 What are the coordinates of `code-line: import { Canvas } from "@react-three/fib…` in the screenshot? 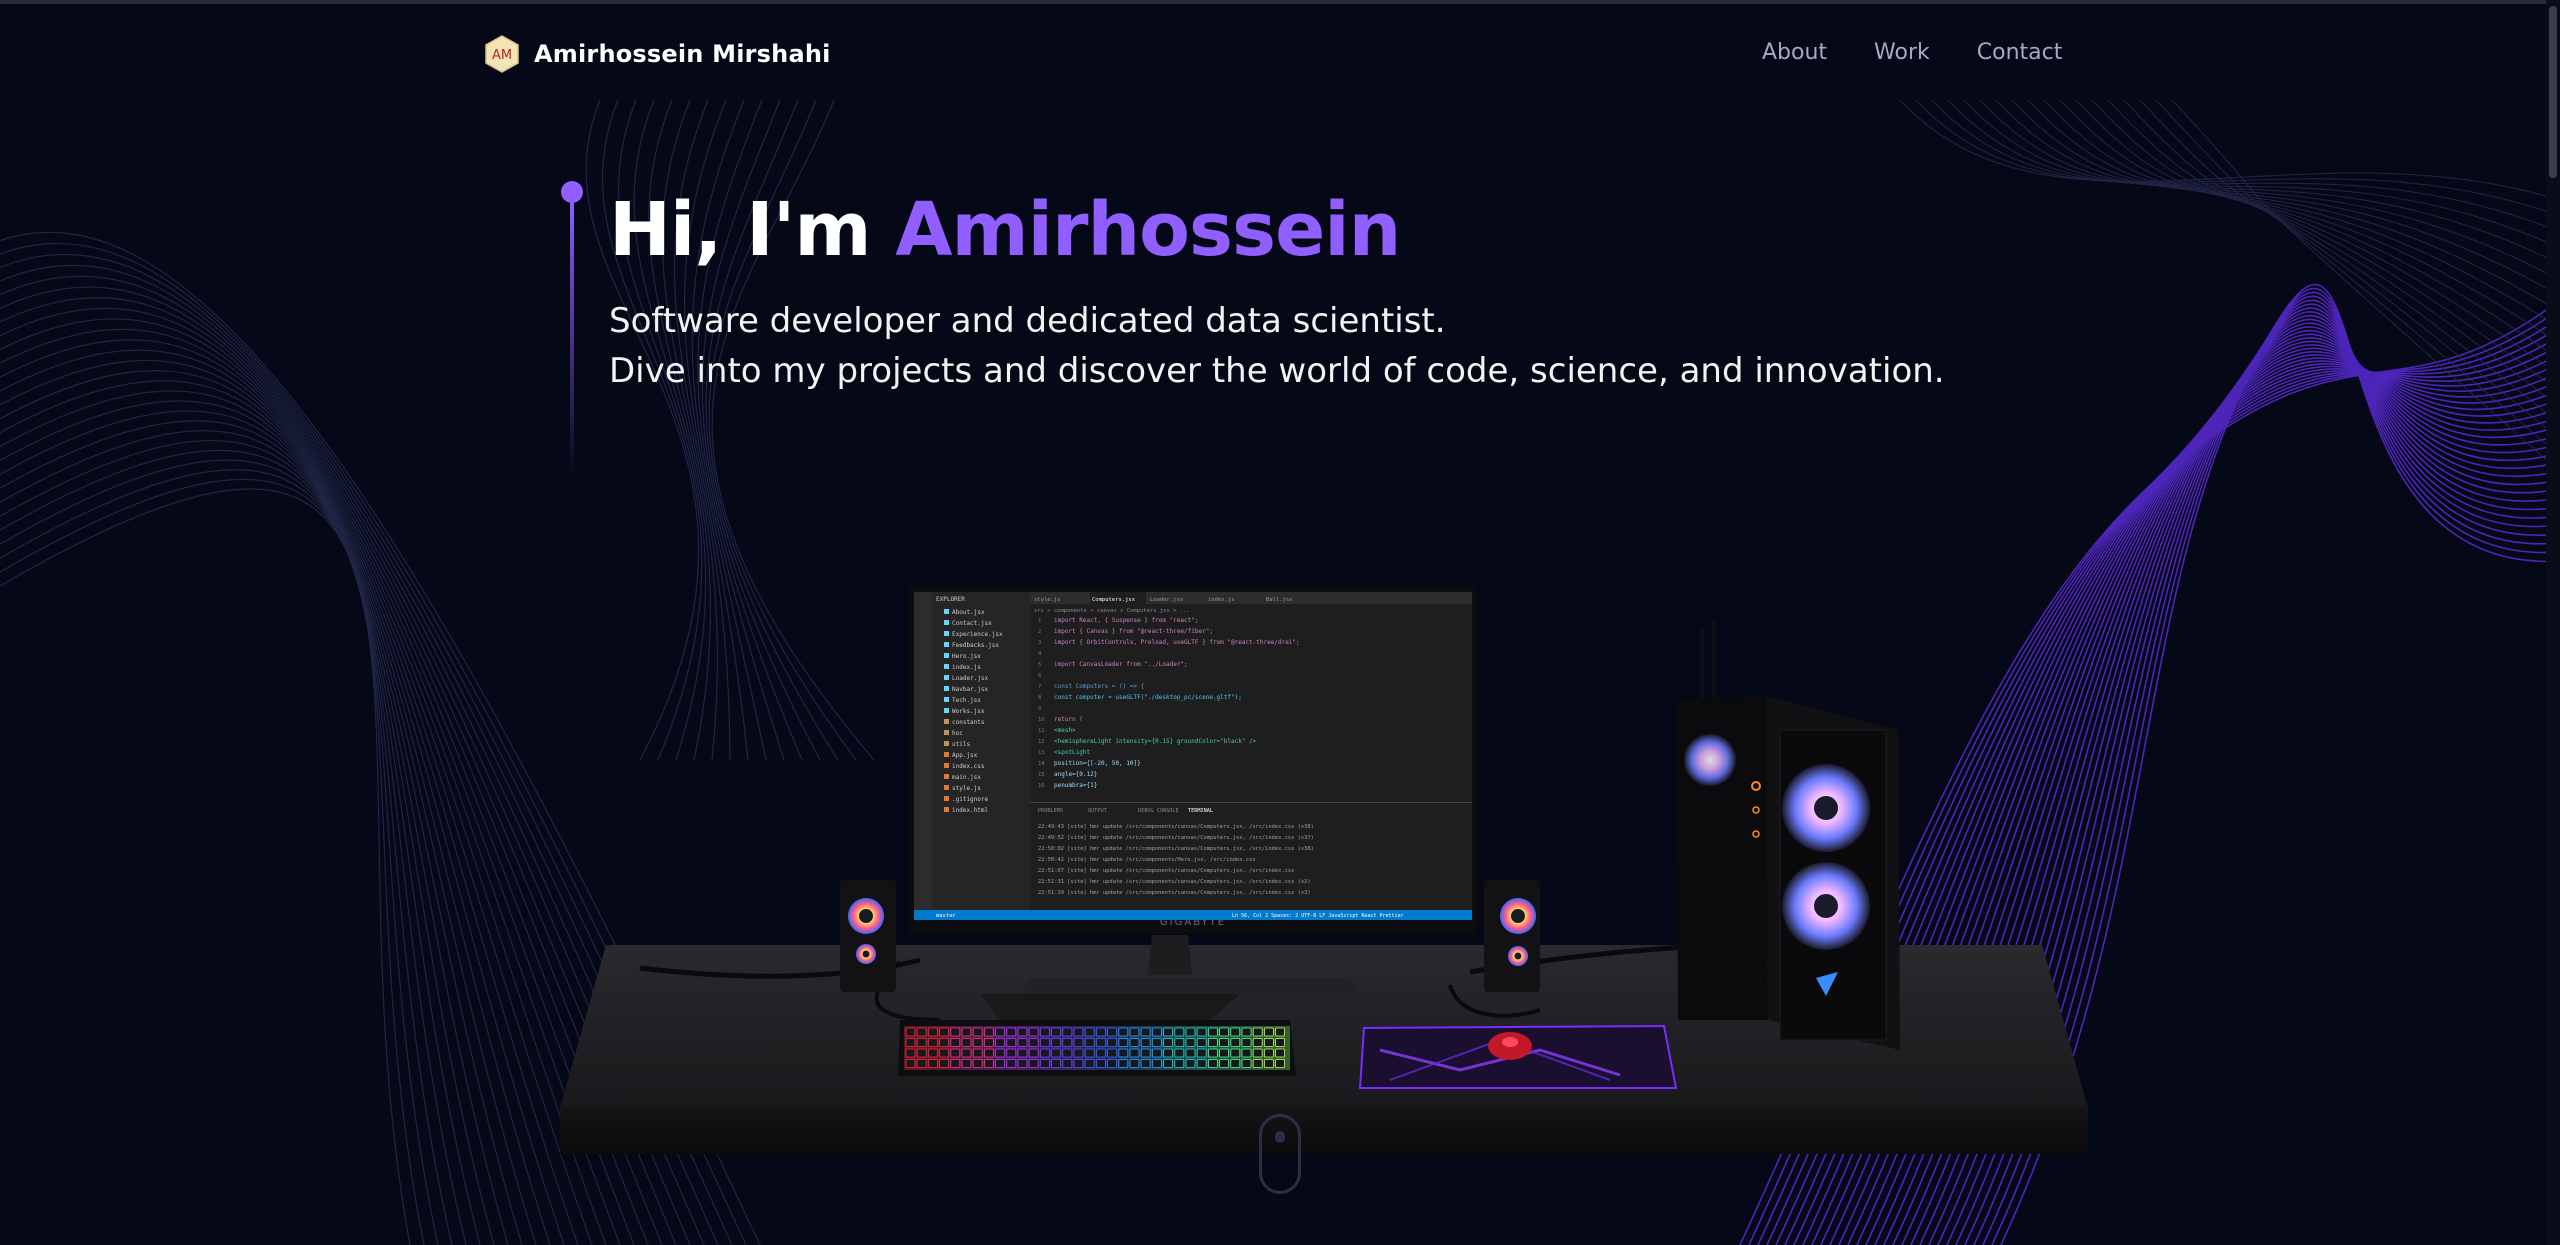 It's located at (1133, 631).